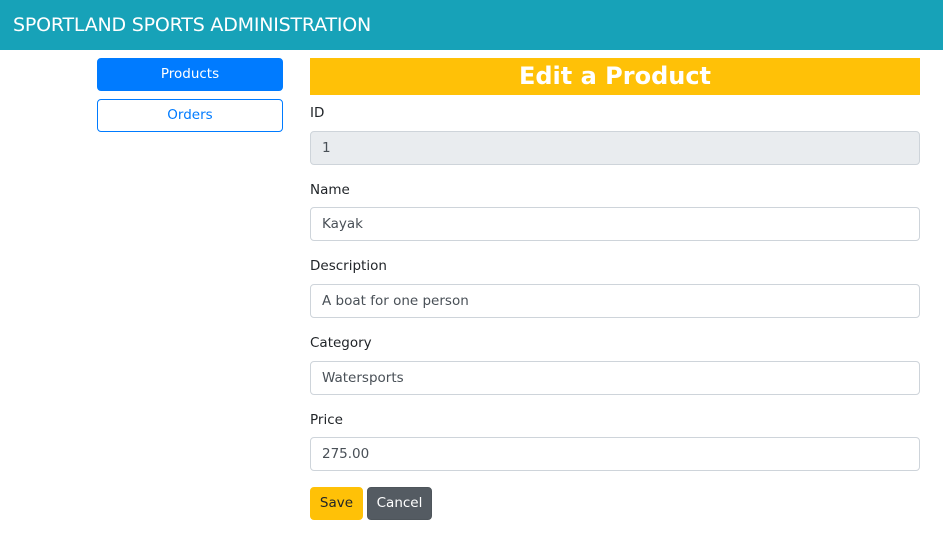 This screenshot has width=943, height=544. I want to click on app-header: SPORTLAND SPORTS ADMINISTRATION, so click(471, 25).